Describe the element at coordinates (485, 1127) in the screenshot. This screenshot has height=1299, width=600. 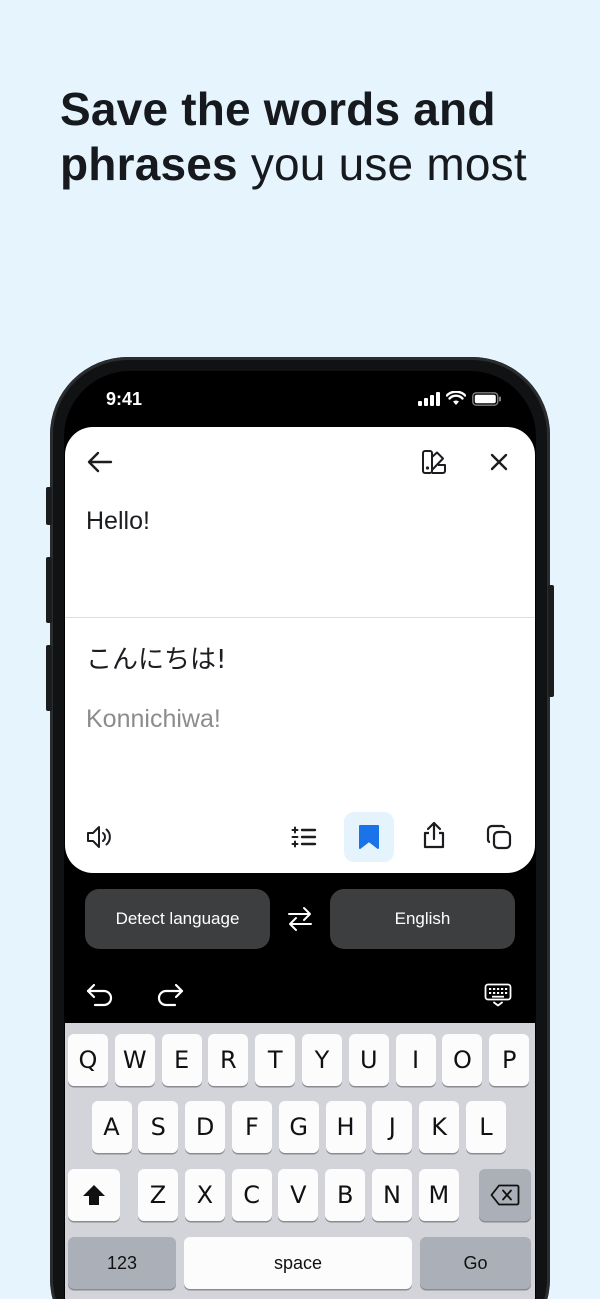
I see `key-l: L` at that location.